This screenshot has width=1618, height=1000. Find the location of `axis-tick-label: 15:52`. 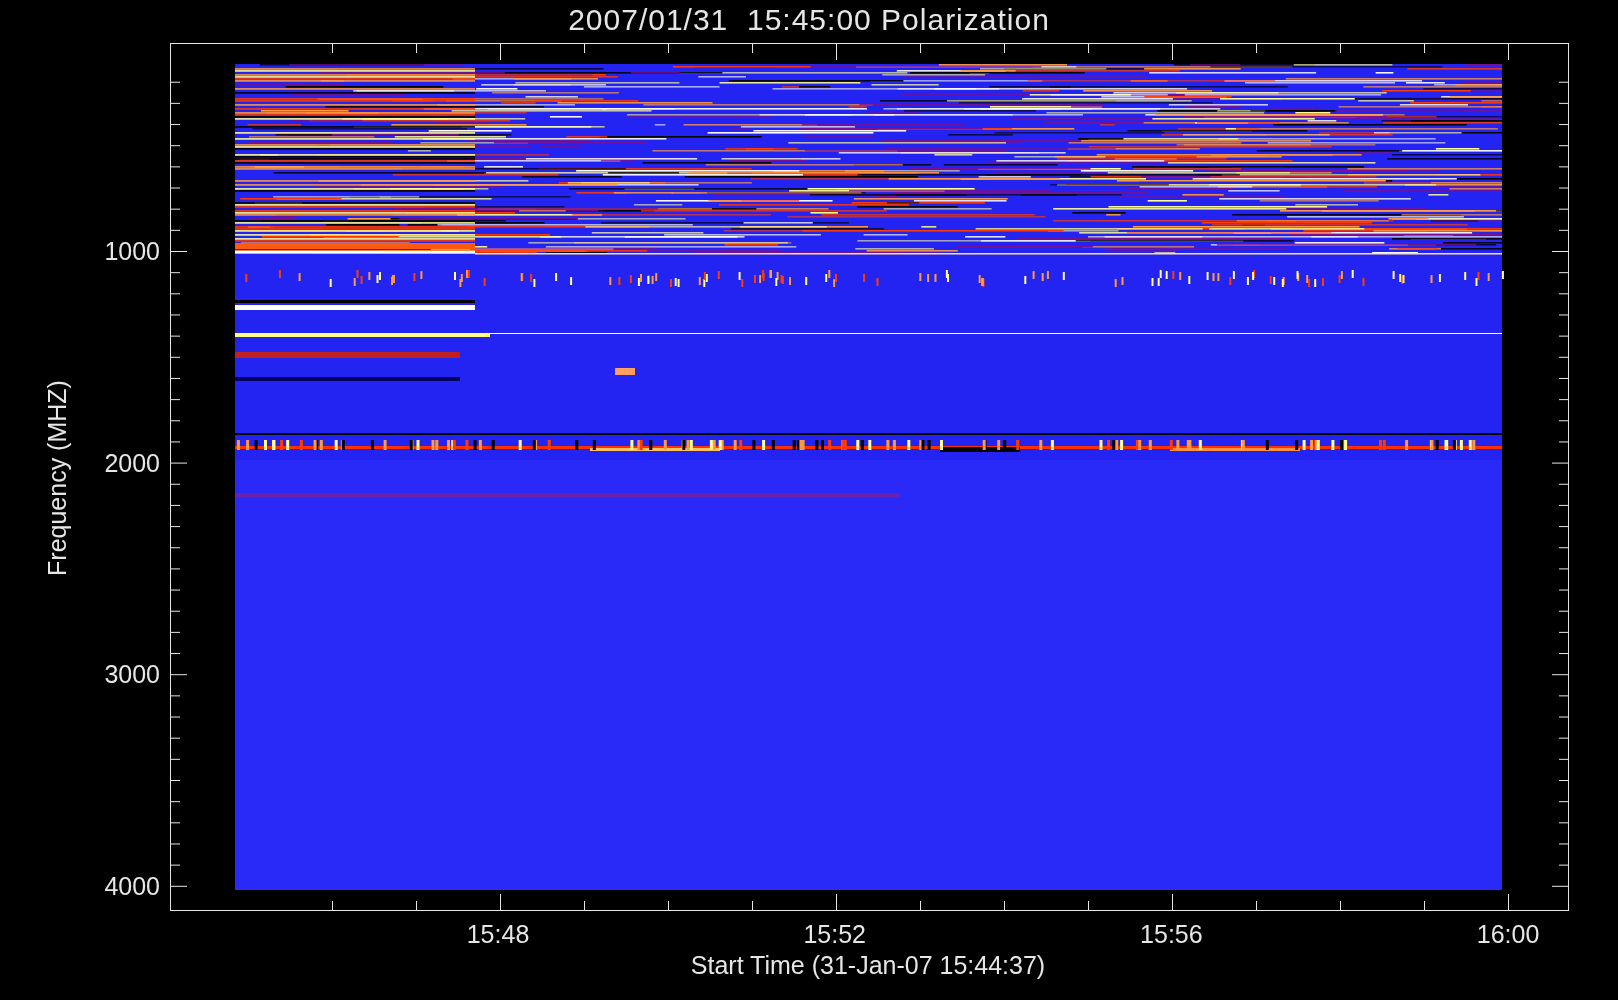

axis-tick-label: 15:52 is located at coordinates (834, 934).